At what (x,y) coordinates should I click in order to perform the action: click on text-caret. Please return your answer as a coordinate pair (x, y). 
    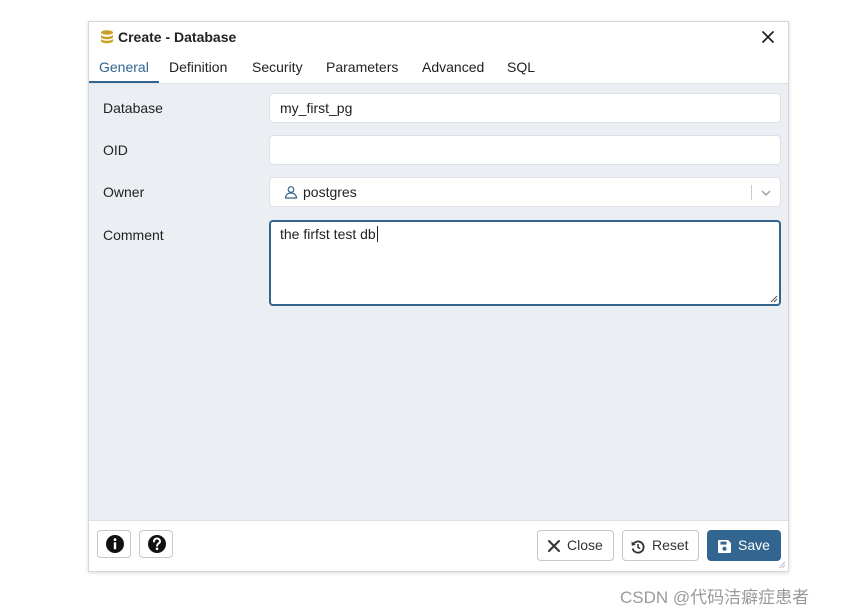
    Looking at the image, I should click on (377, 234).